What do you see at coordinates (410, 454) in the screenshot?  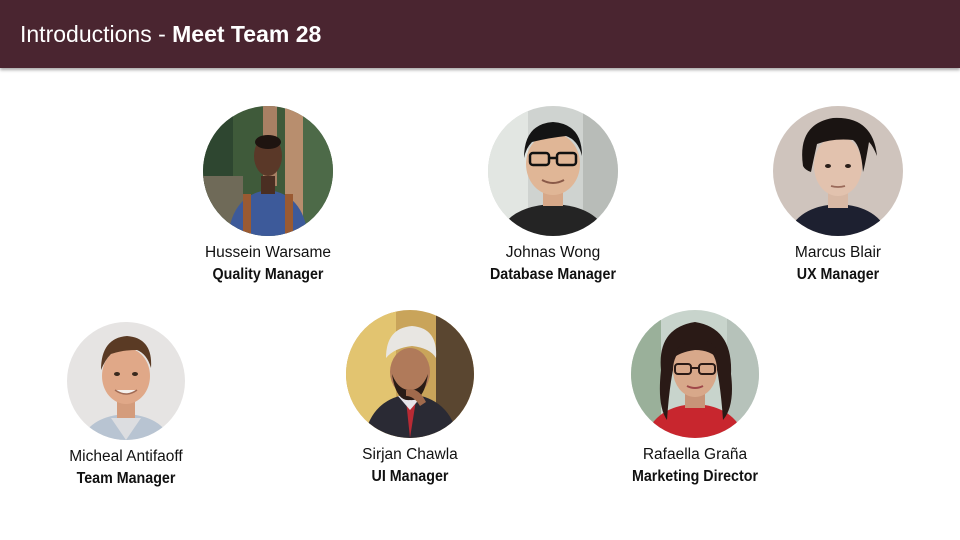 I see `member-name: Sirjan Chawla` at bounding box center [410, 454].